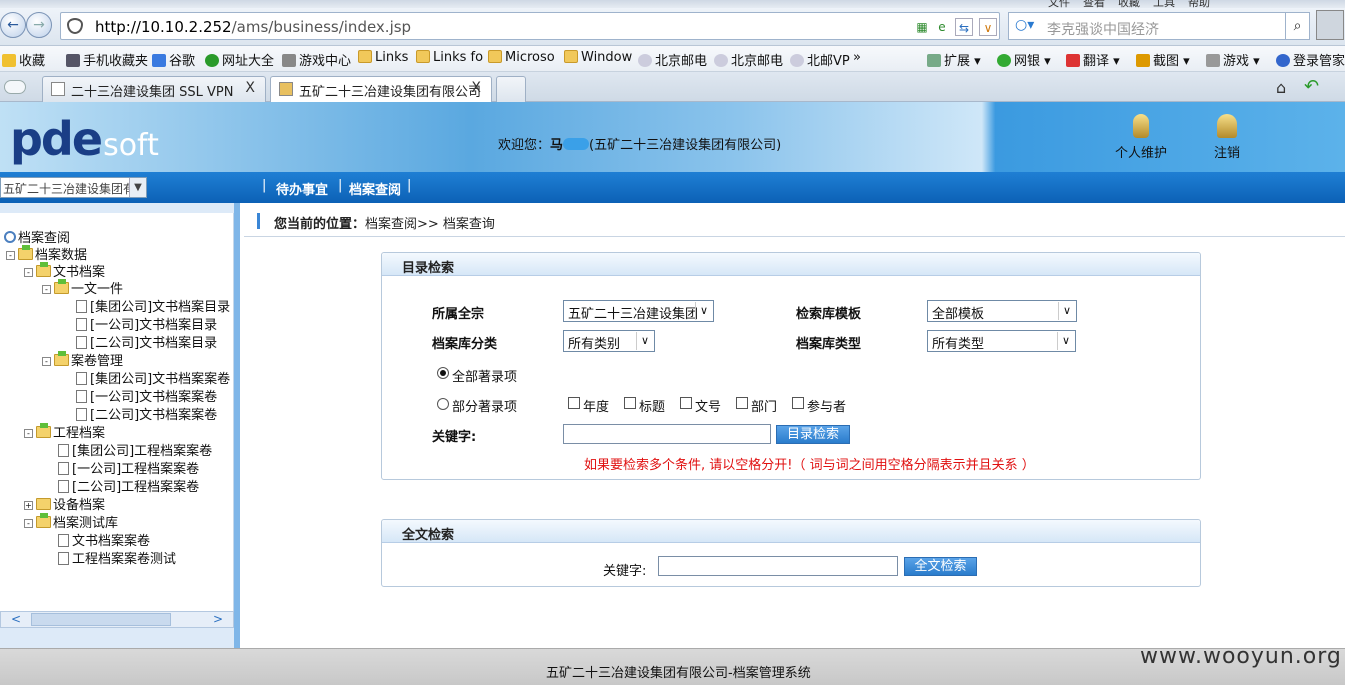  What do you see at coordinates (638, 311) in the screenshot?
I see `fonds-select: 五矿二十三冶建设集团 ∨` at bounding box center [638, 311].